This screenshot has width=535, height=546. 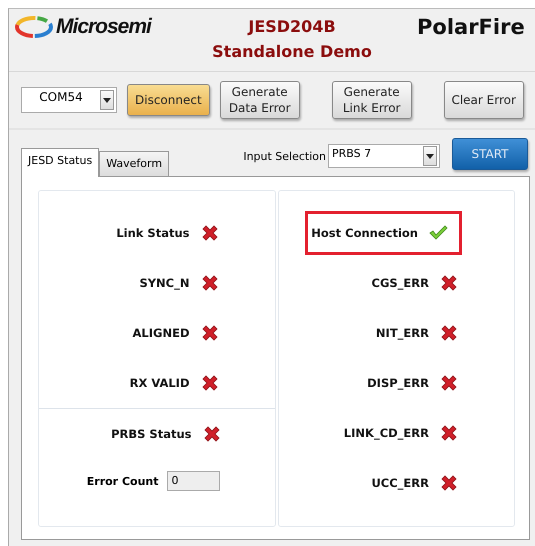 What do you see at coordinates (151, 434) in the screenshot?
I see `status-label: PRBS Status` at bounding box center [151, 434].